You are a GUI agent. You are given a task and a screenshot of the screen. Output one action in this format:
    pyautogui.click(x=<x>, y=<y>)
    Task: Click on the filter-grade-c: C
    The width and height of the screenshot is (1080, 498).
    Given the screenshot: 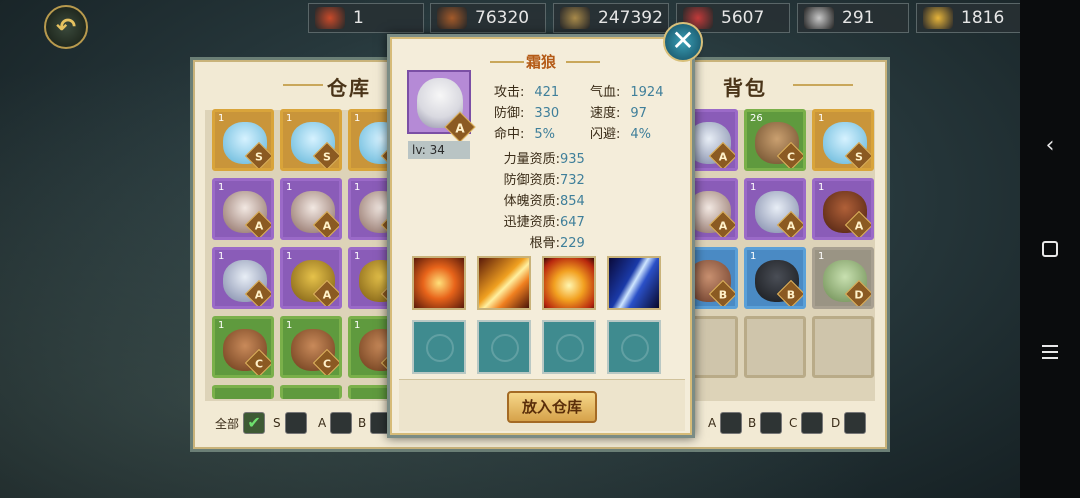 What is the action you would take?
    pyautogui.click(x=806, y=423)
    